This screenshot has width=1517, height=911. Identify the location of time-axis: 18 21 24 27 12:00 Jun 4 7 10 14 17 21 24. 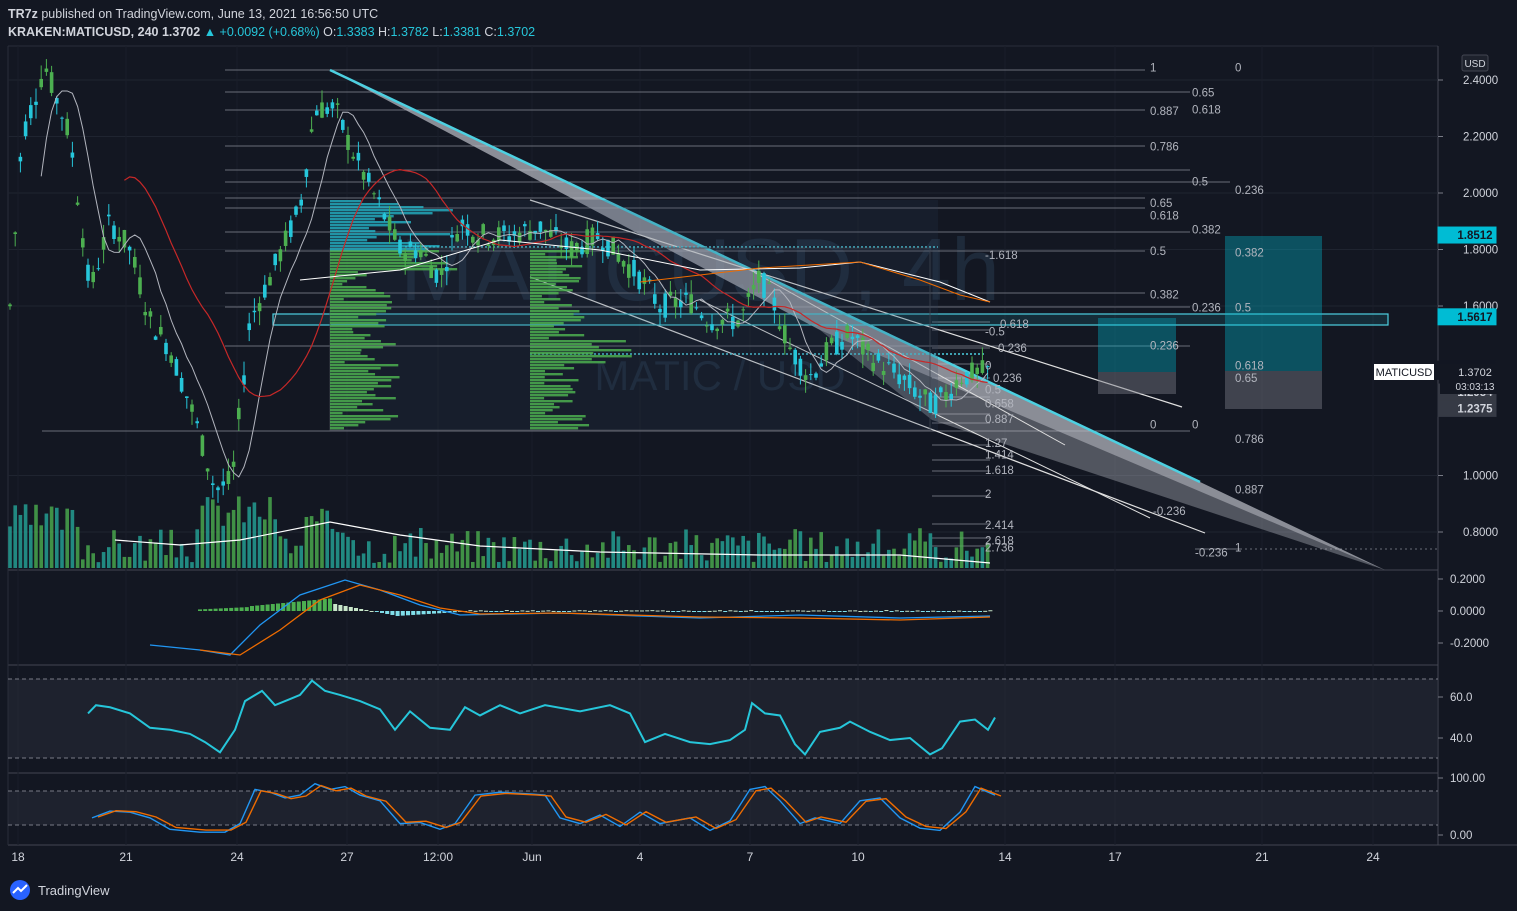
(695, 857).